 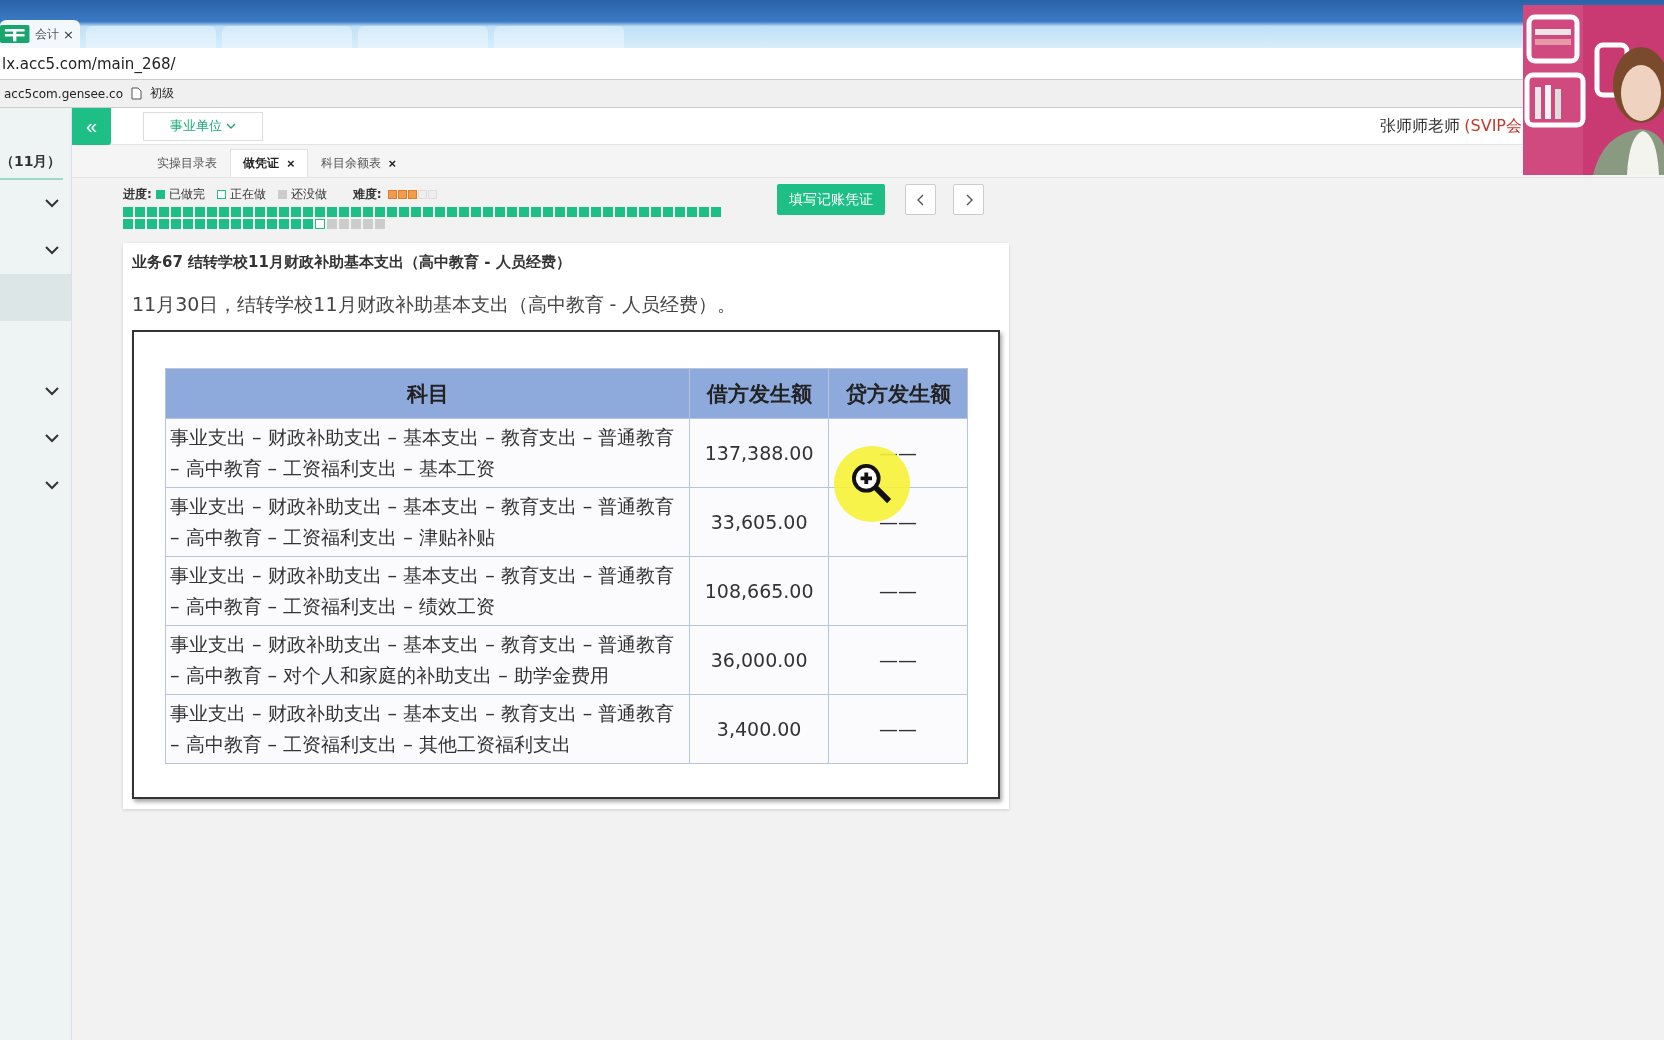 I want to click on table-cell: 事业支出 – 财政补助支出 – 基本支出 – 教育支出 – 普通教育 – 高中教育 – 工资福利支出 – 绩效工资, so click(x=427, y=591).